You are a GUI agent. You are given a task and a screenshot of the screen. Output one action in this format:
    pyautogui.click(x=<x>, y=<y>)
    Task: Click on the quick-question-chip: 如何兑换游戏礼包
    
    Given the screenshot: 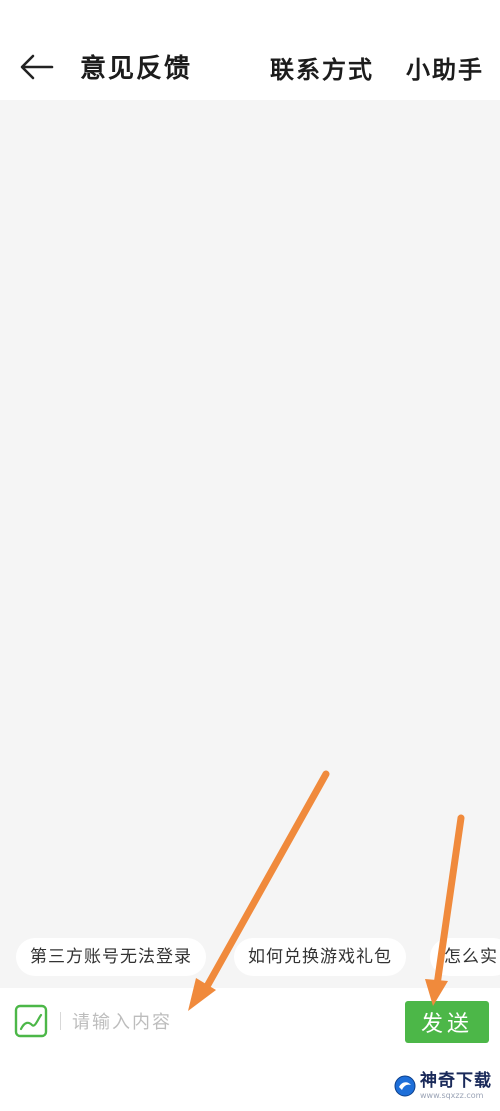 What is the action you would take?
    pyautogui.click(x=320, y=957)
    